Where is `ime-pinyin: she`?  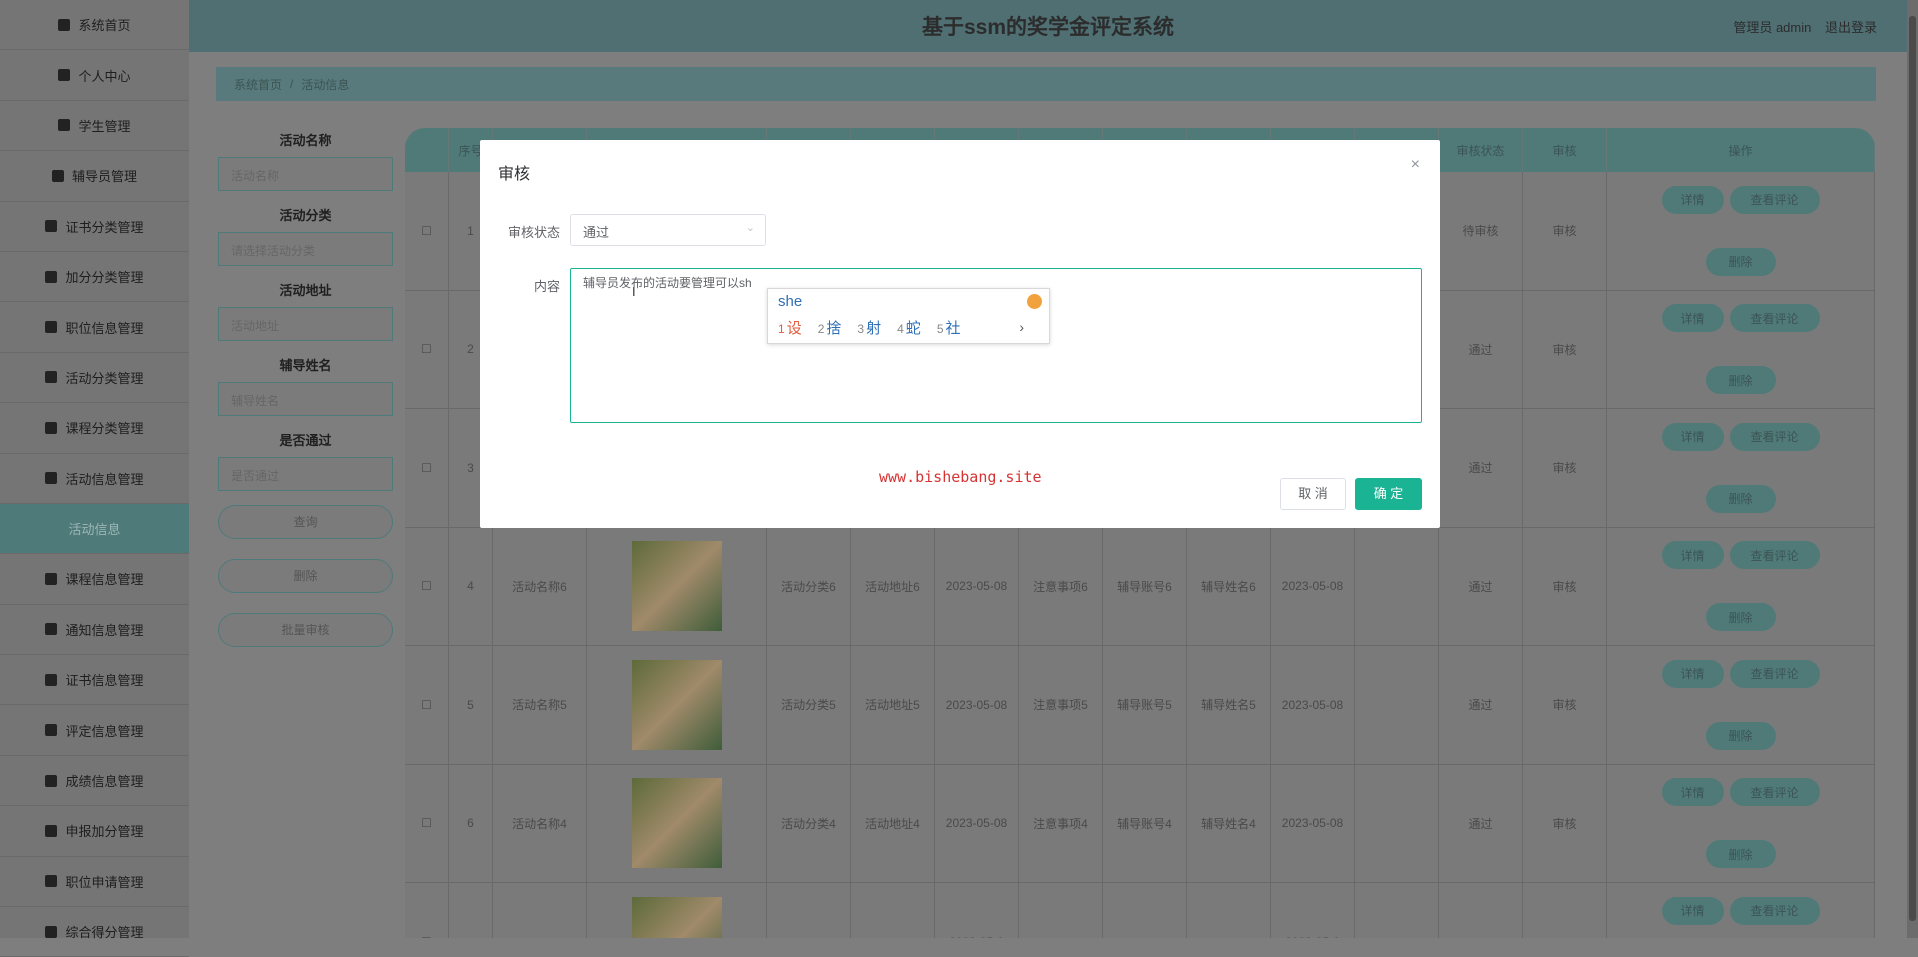
ime-pinyin: she is located at coordinates (790, 301).